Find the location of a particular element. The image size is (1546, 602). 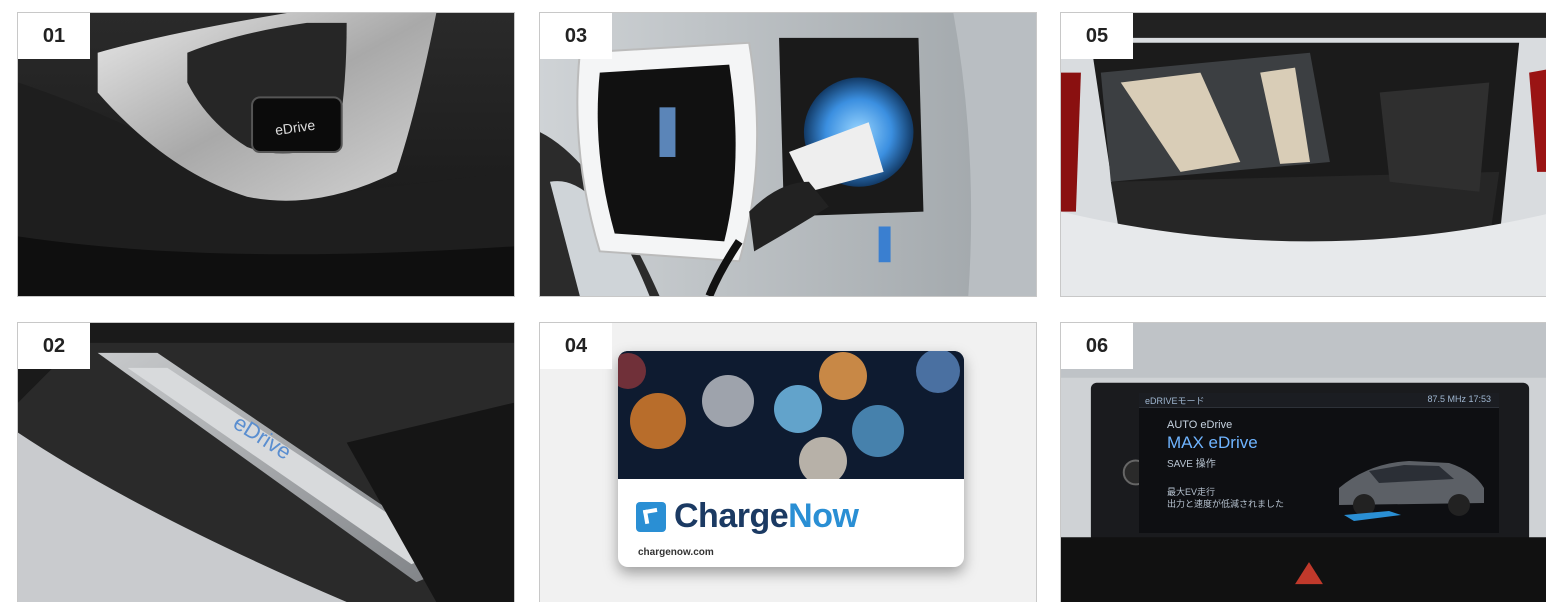

tile-number-01: 01 is located at coordinates (54, 36).